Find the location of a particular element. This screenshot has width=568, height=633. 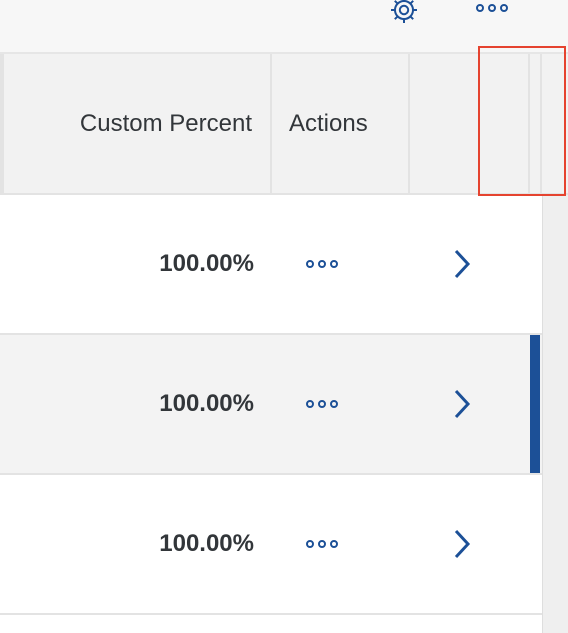

column-header-spacer is located at coordinates (536, 123).